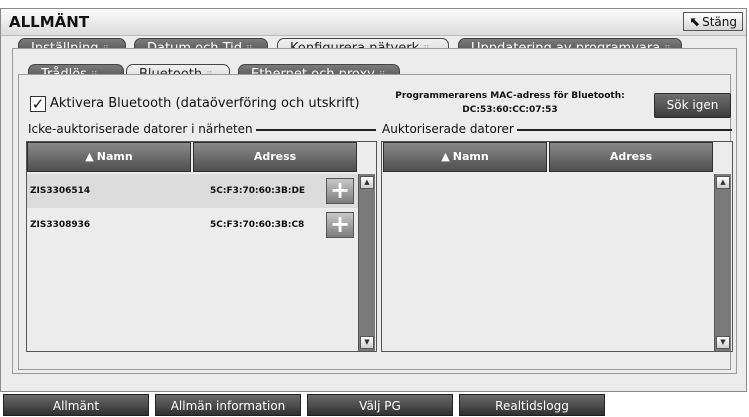  I want to click on device-name: ZIS3308936, so click(60, 225).